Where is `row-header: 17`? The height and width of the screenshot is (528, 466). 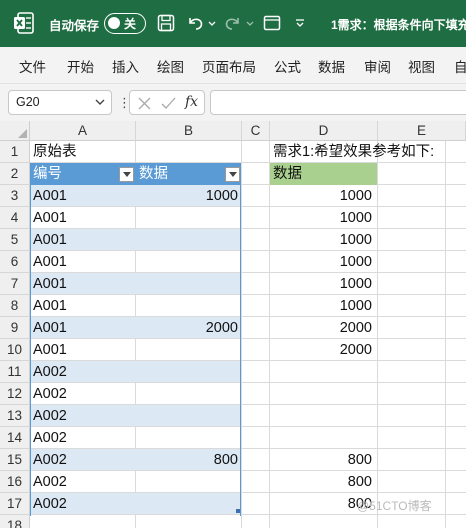 row-header: 17 is located at coordinates (15, 504).